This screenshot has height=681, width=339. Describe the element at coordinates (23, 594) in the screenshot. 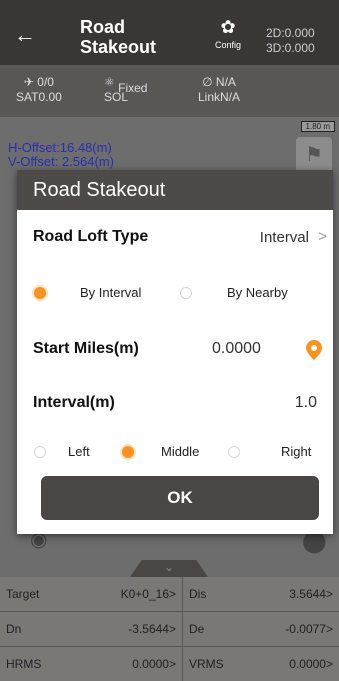

I see `cell-key: Target` at that location.